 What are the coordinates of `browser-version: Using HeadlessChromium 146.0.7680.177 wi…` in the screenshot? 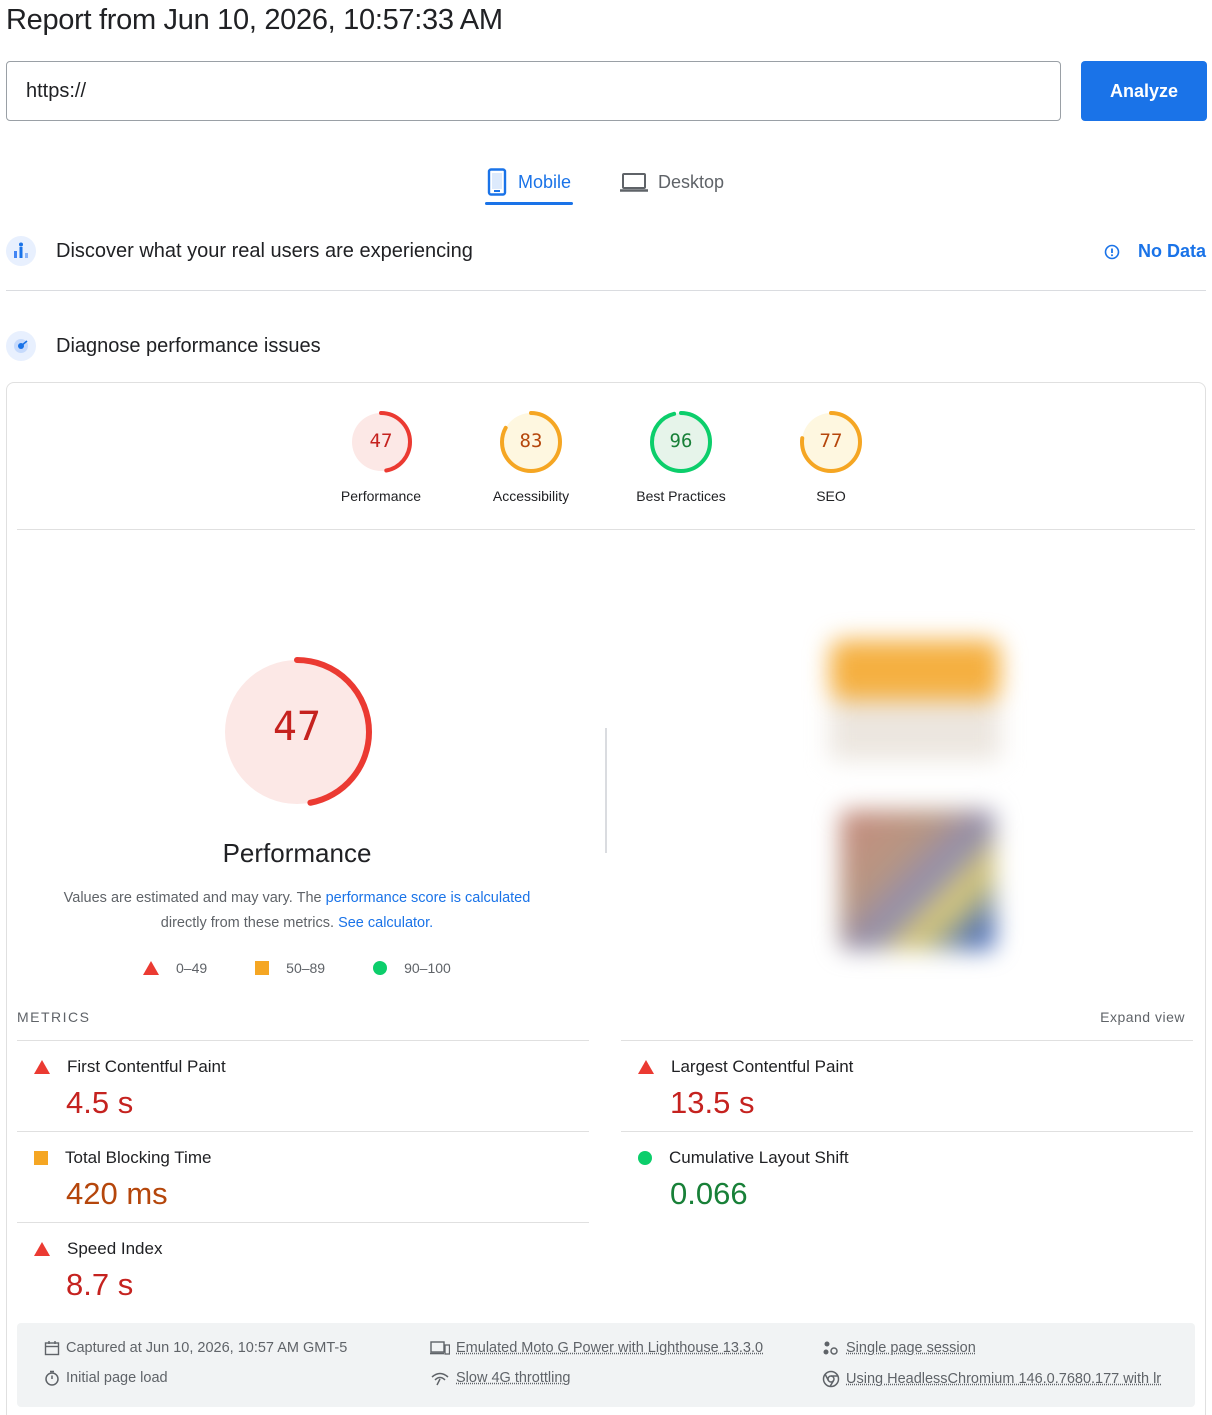 It's located at (991, 1379).